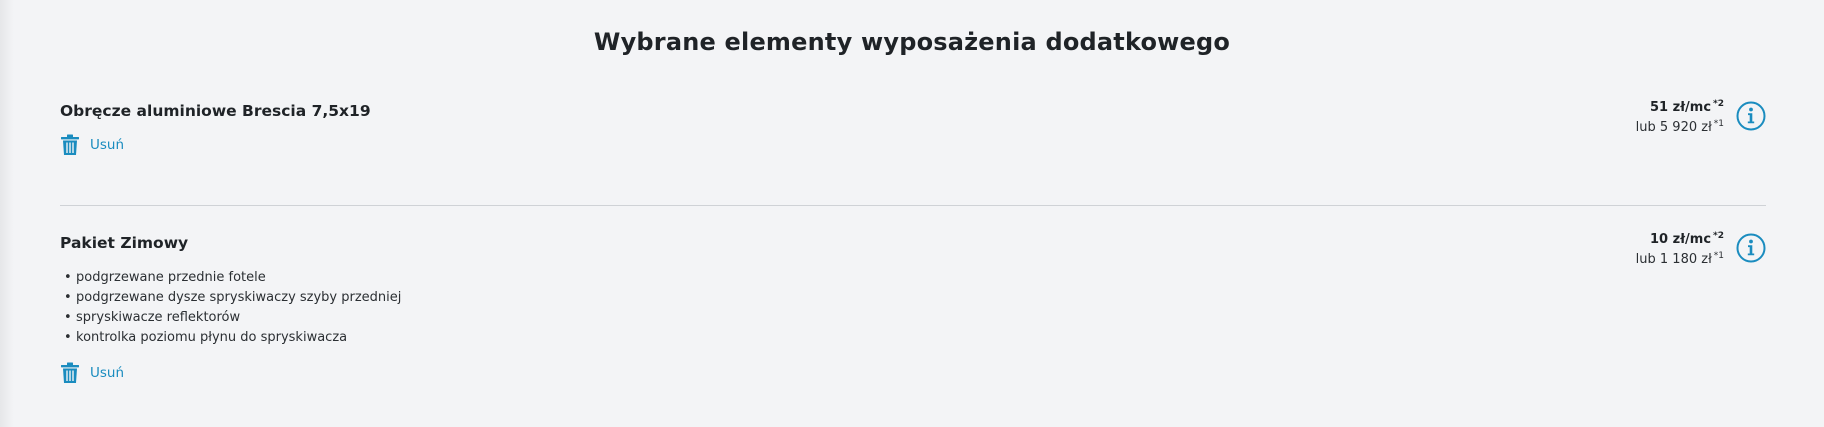  Describe the element at coordinates (152, 317) in the screenshot. I see `feature-item: • spryskiwacze reflektorów` at that location.